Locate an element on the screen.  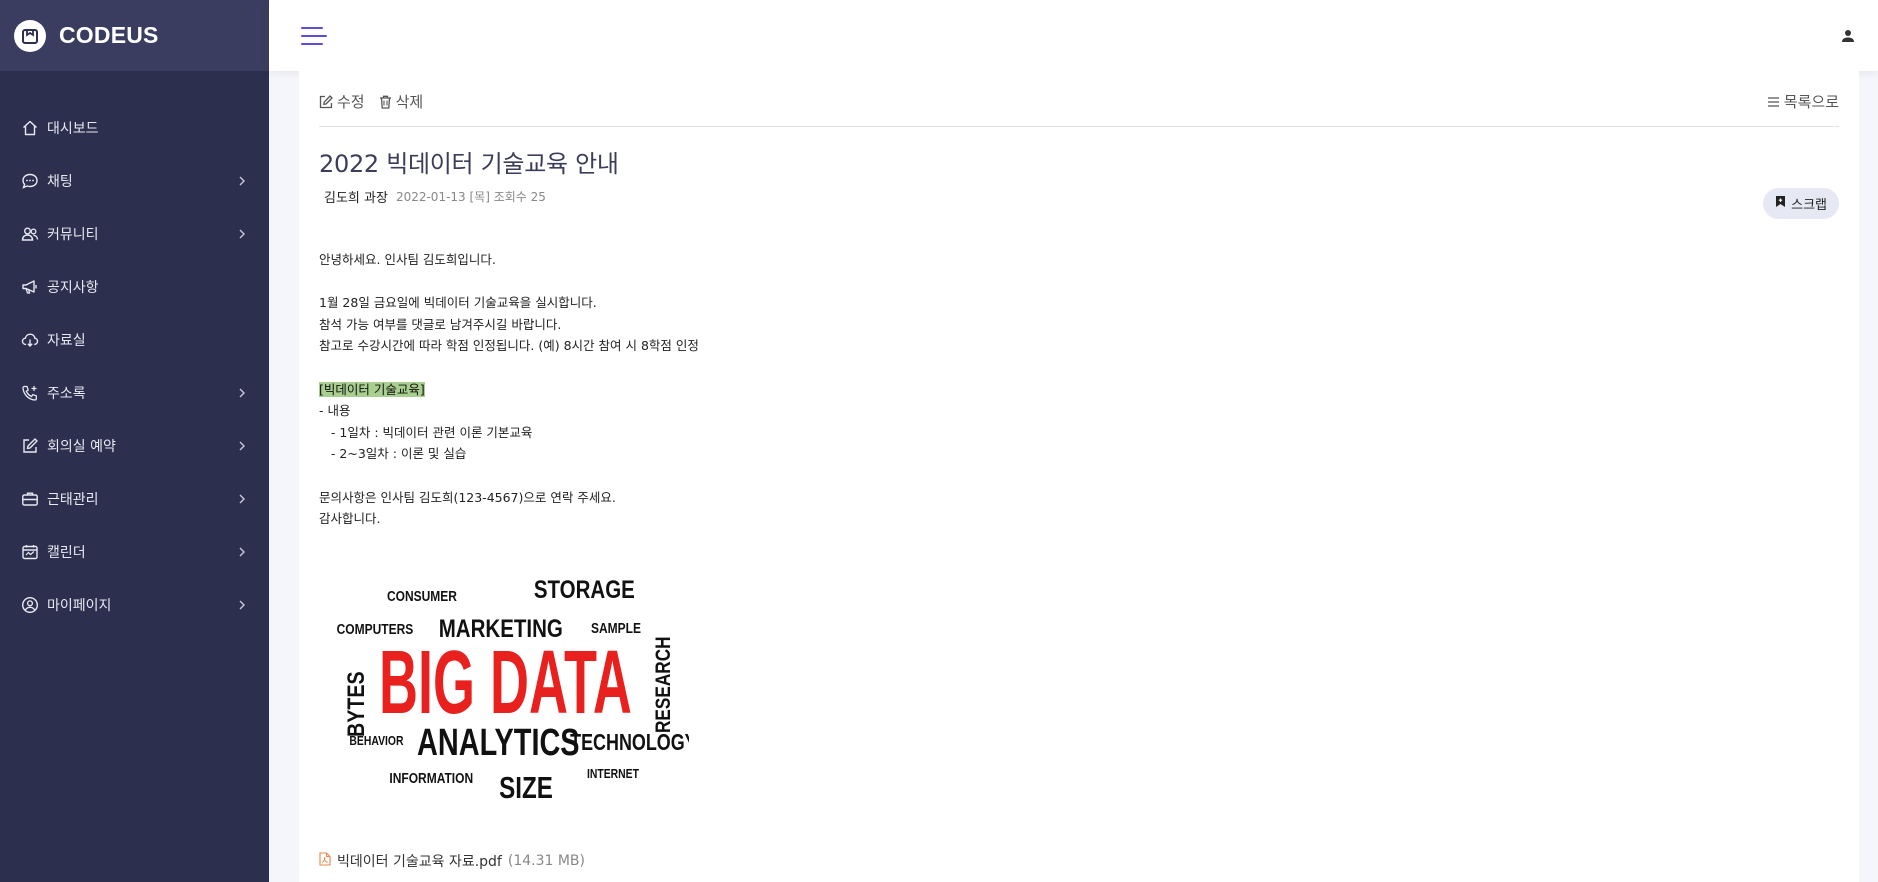
brand: CODEUS is located at coordinates (134, 35).